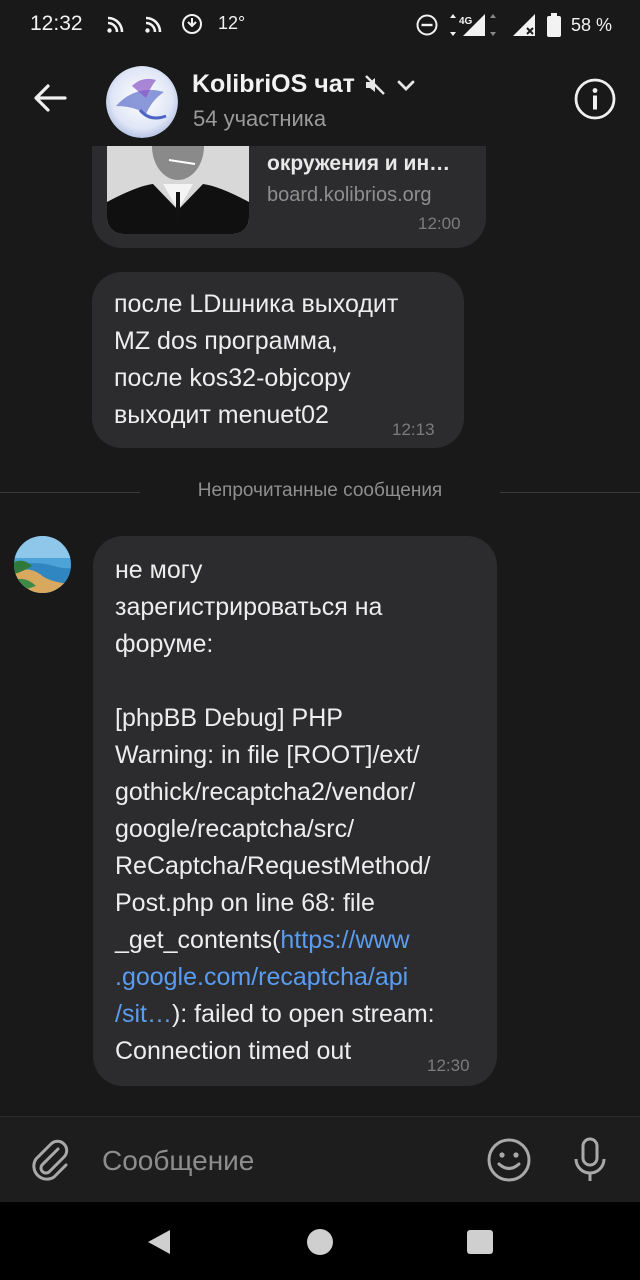 The width and height of the screenshot is (640, 1280). Describe the element at coordinates (273, 84) in the screenshot. I see `group-title: KolibriOS чат` at that location.